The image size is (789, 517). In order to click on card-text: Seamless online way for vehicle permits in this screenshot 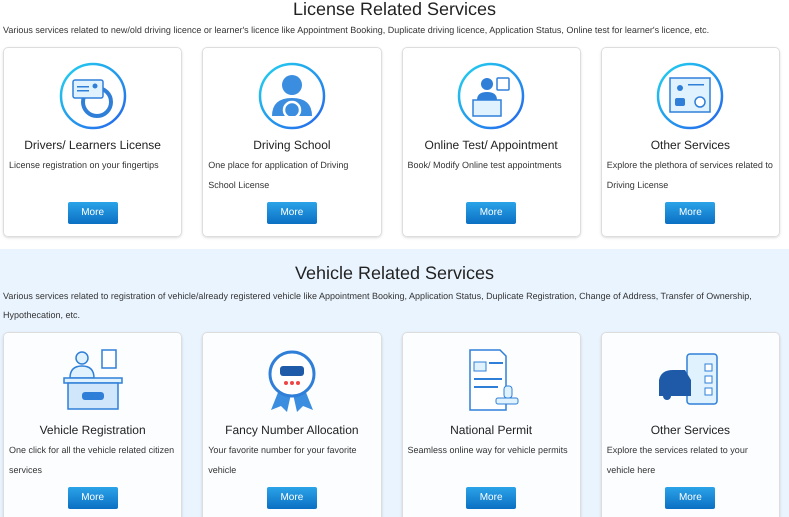, I will do `click(488, 450)`.